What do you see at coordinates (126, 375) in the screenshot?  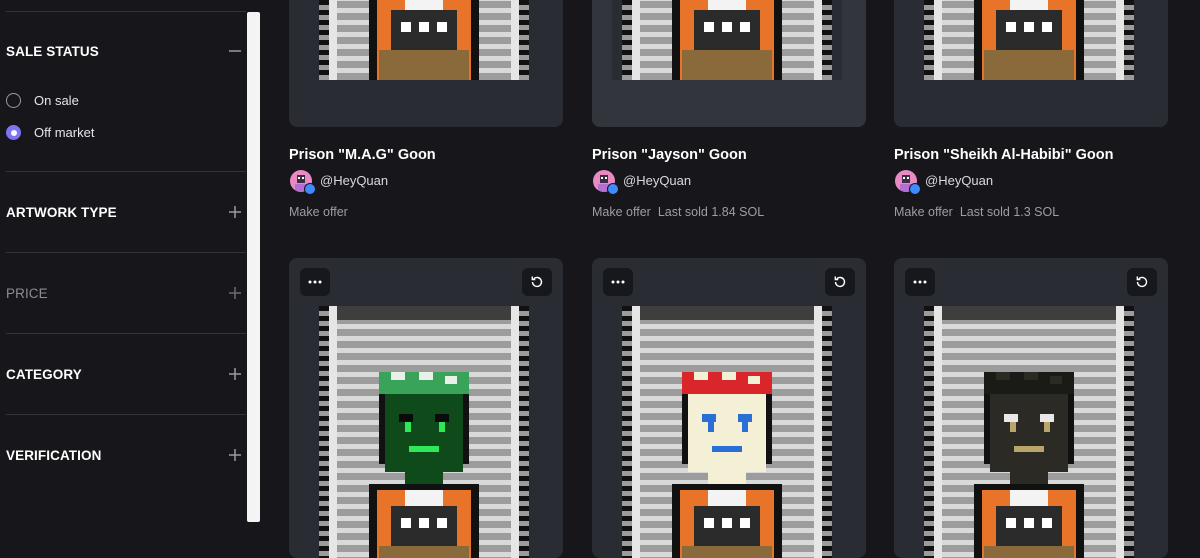 I see `category-header: CATEGORY` at bounding box center [126, 375].